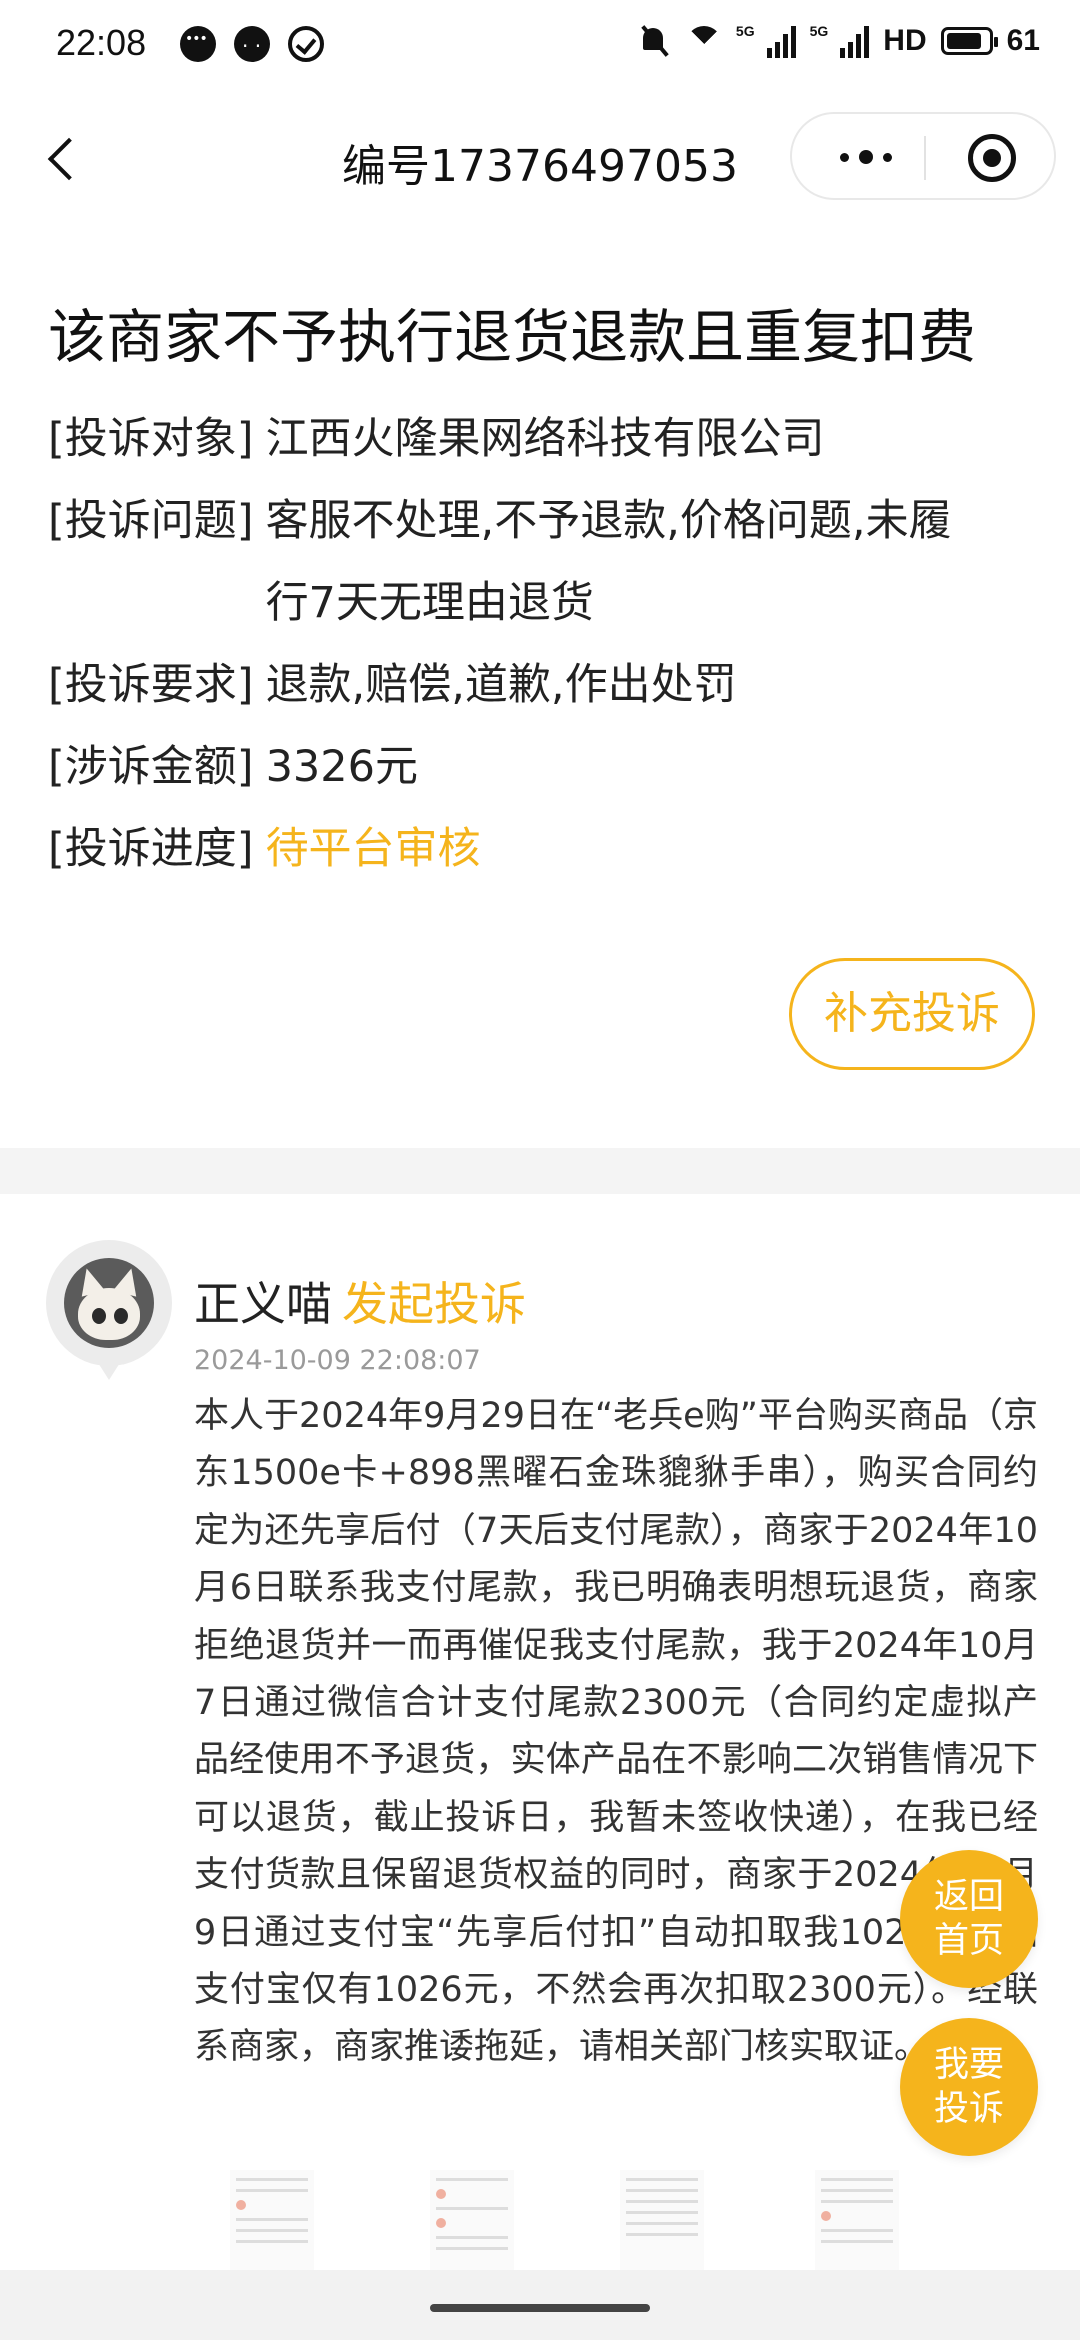  I want to click on poster-line: 正义喵 发起投诉, so click(360, 1301).